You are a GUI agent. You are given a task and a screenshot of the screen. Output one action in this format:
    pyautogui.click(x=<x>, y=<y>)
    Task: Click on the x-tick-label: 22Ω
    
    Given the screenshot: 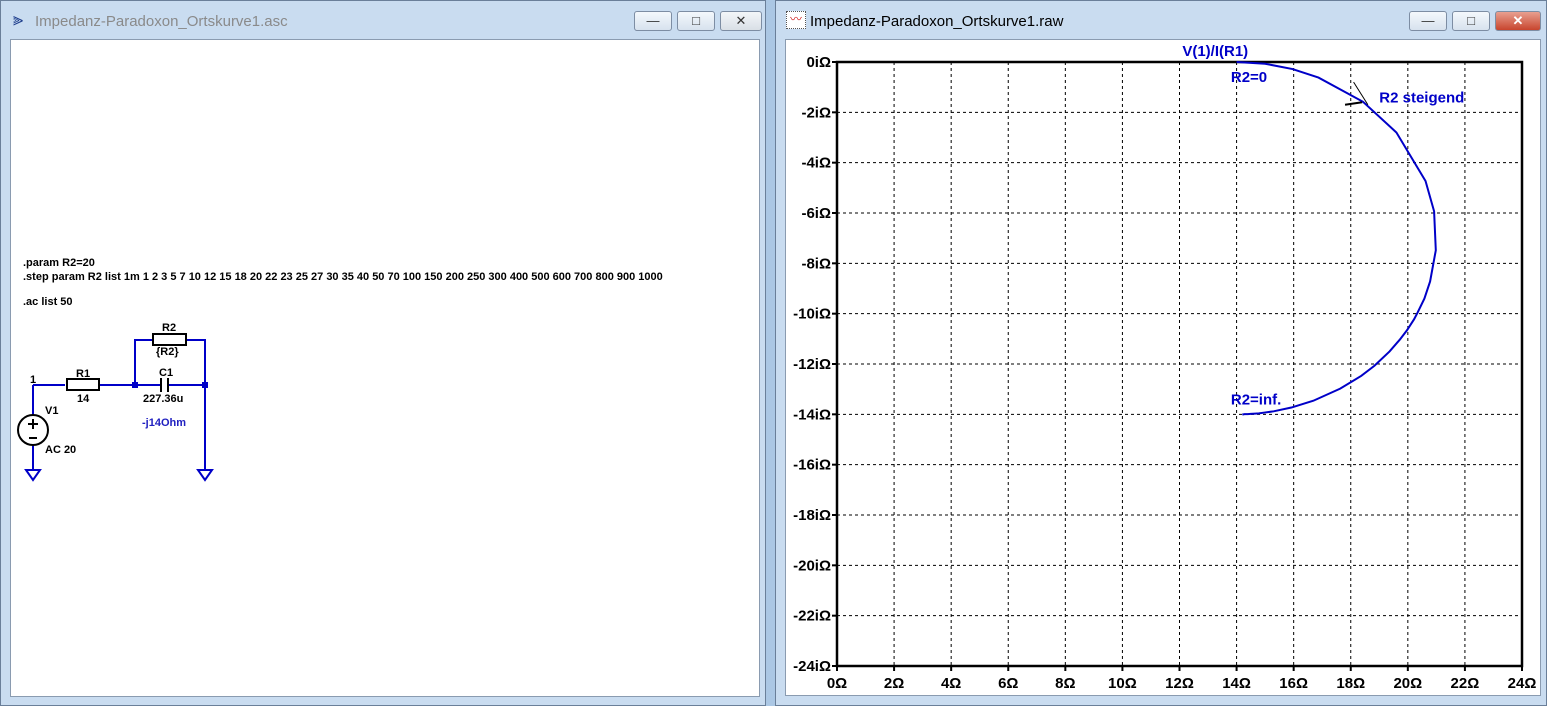 What is the action you would take?
    pyautogui.click(x=1465, y=683)
    